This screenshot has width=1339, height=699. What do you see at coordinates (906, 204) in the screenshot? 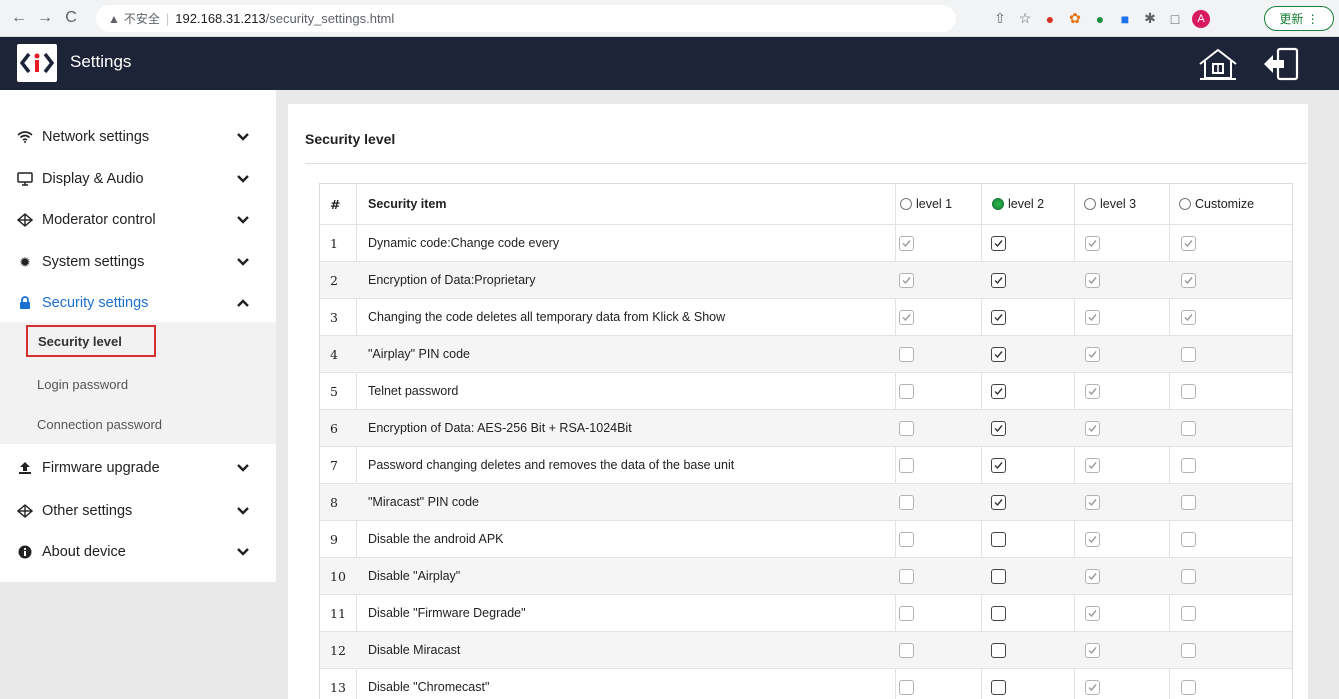
I see `level1-radio` at bounding box center [906, 204].